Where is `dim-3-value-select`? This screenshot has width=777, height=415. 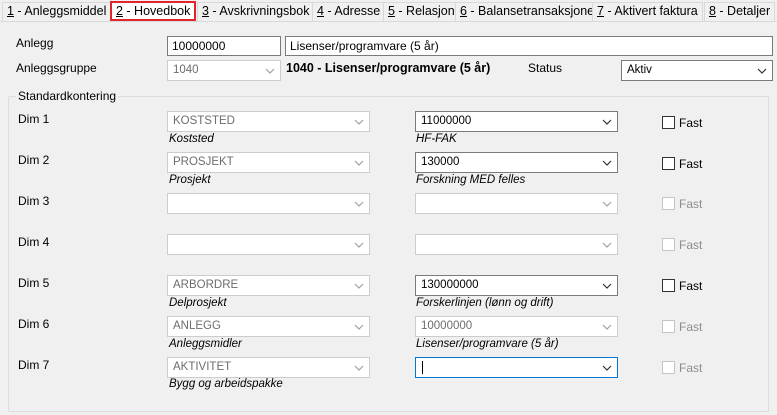 dim-3-value-select is located at coordinates (516, 203).